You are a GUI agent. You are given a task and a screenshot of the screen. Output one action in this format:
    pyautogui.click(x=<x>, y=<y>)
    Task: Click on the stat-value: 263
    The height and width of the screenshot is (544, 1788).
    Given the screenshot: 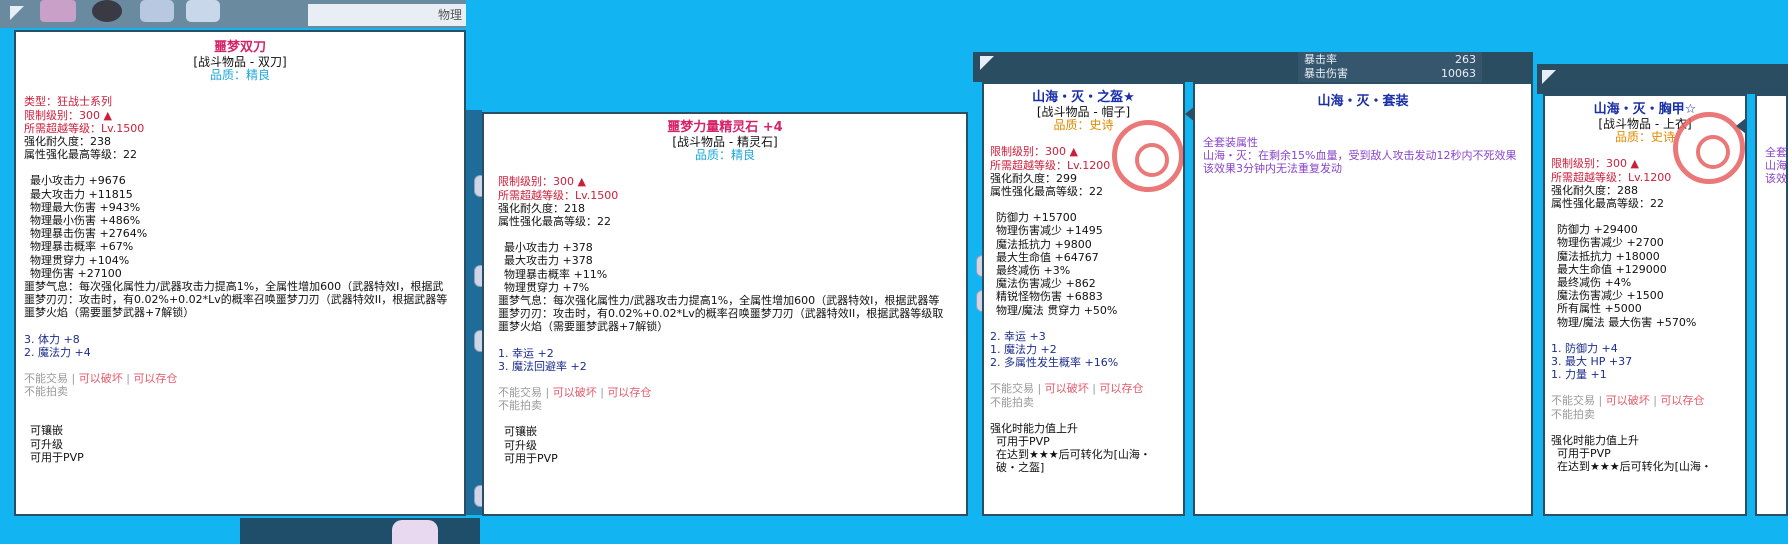 What is the action you would take?
    pyautogui.click(x=1465, y=59)
    